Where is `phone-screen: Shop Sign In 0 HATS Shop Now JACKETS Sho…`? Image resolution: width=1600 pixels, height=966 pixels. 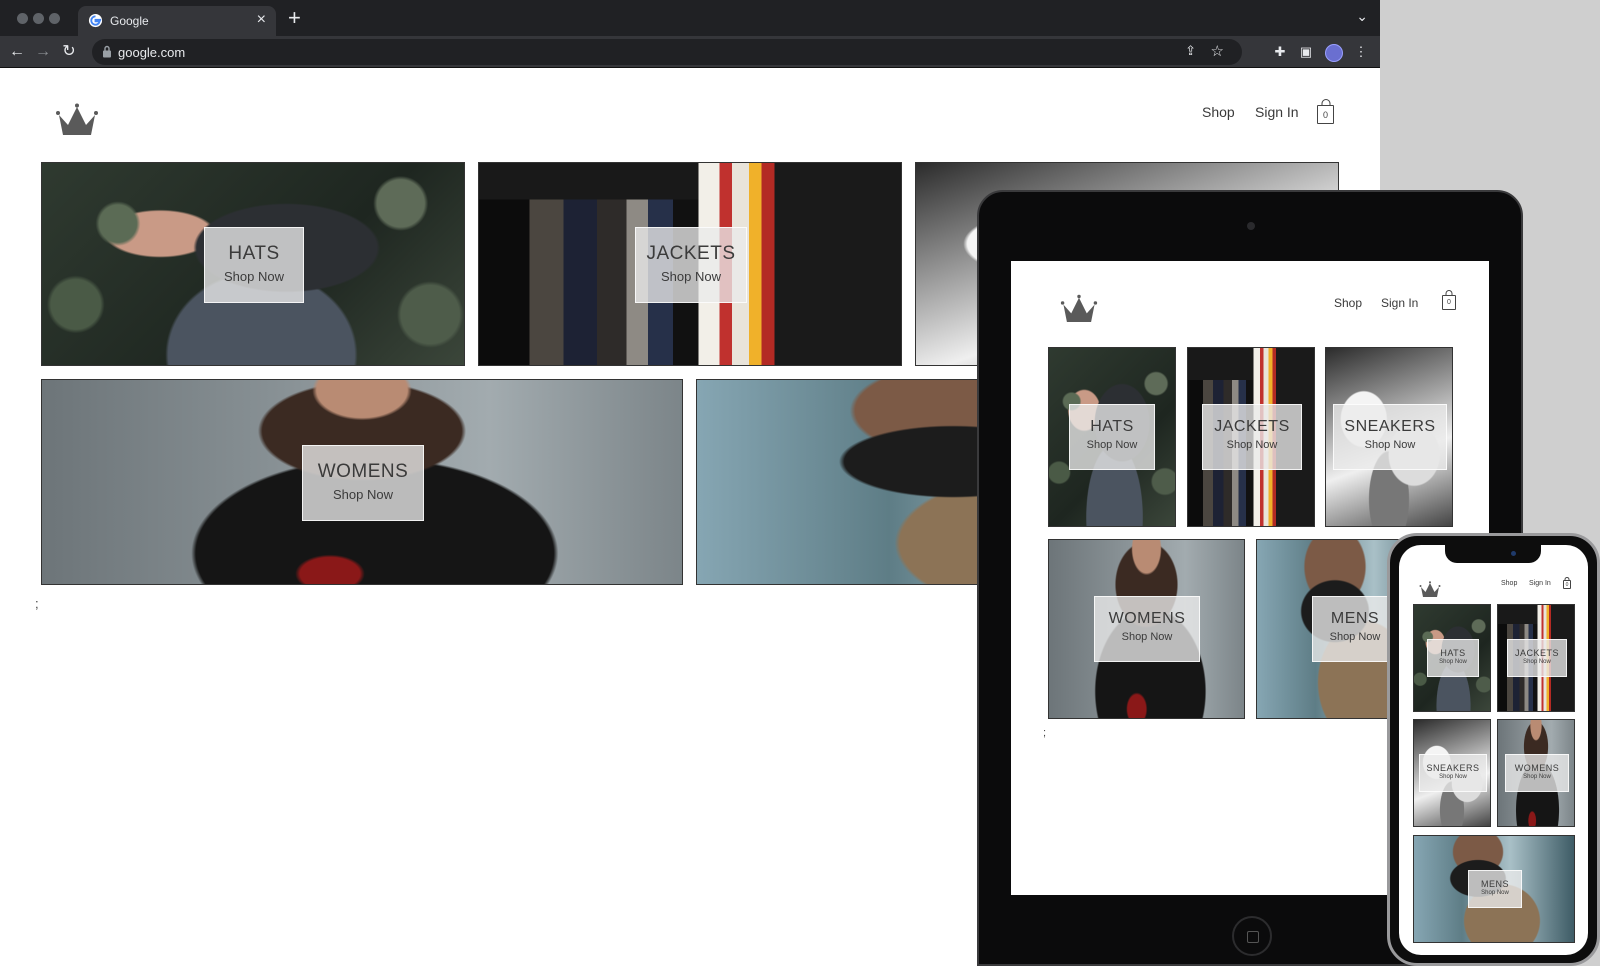 phone-screen: Shop Sign In 0 HATS Shop Now JACKETS Sho… is located at coordinates (1493, 750).